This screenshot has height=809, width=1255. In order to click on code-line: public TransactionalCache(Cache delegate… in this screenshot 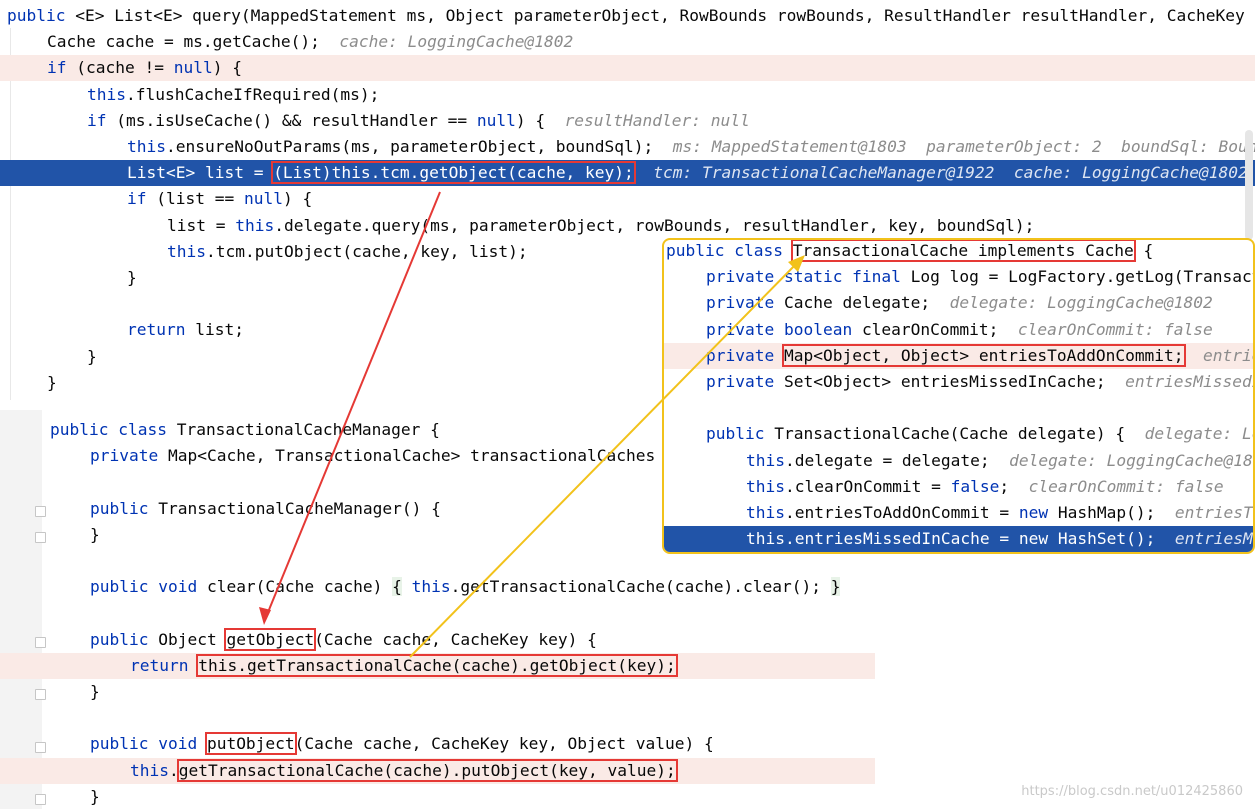, I will do `click(958, 434)`.